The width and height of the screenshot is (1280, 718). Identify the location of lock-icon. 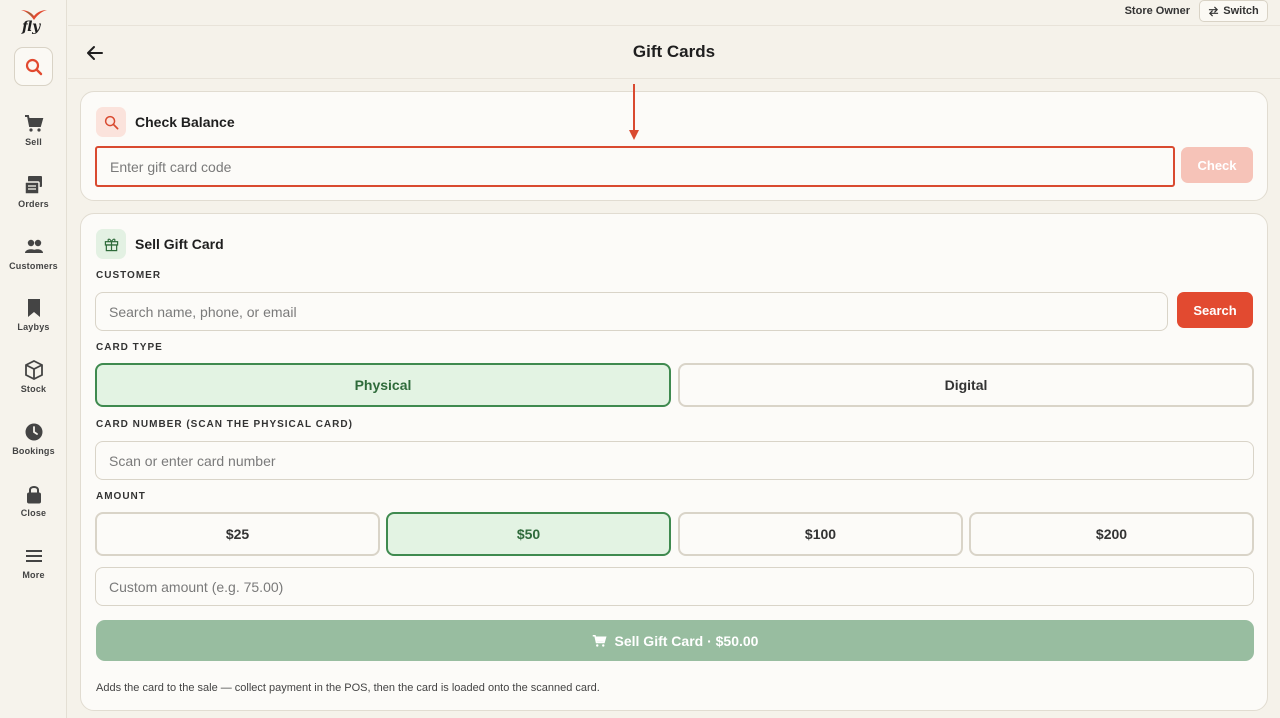
(33, 495).